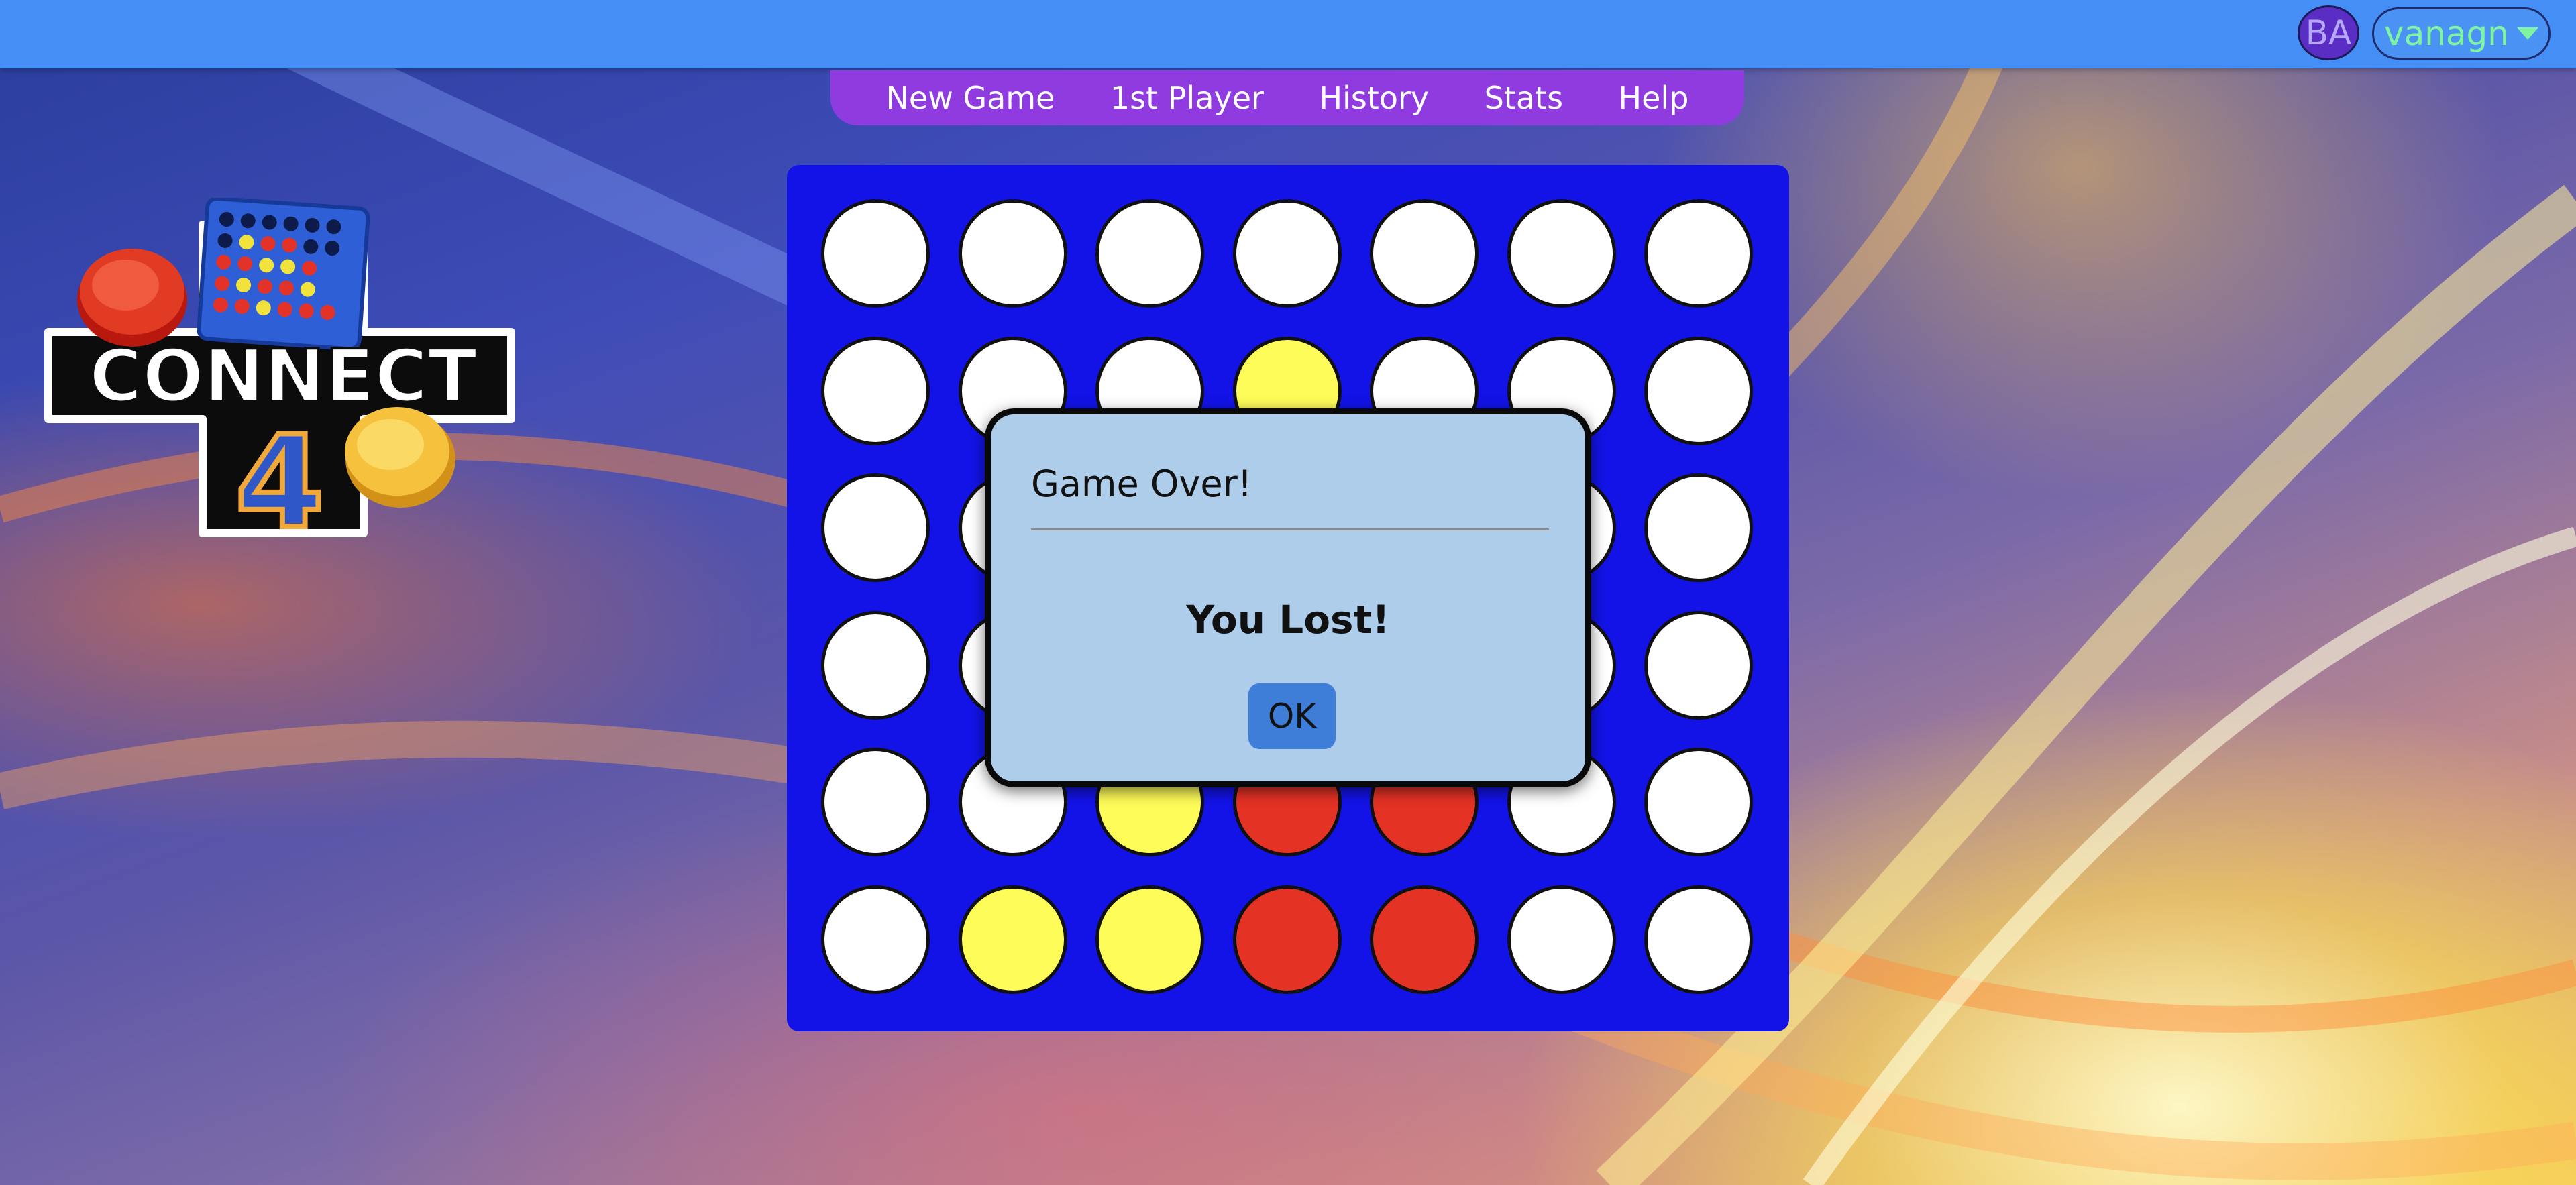 Image resolution: width=2576 pixels, height=1185 pixels. Describe the element at coordinates (1292, 716) in the screenshot. I see `ok-button: OK` at that location.